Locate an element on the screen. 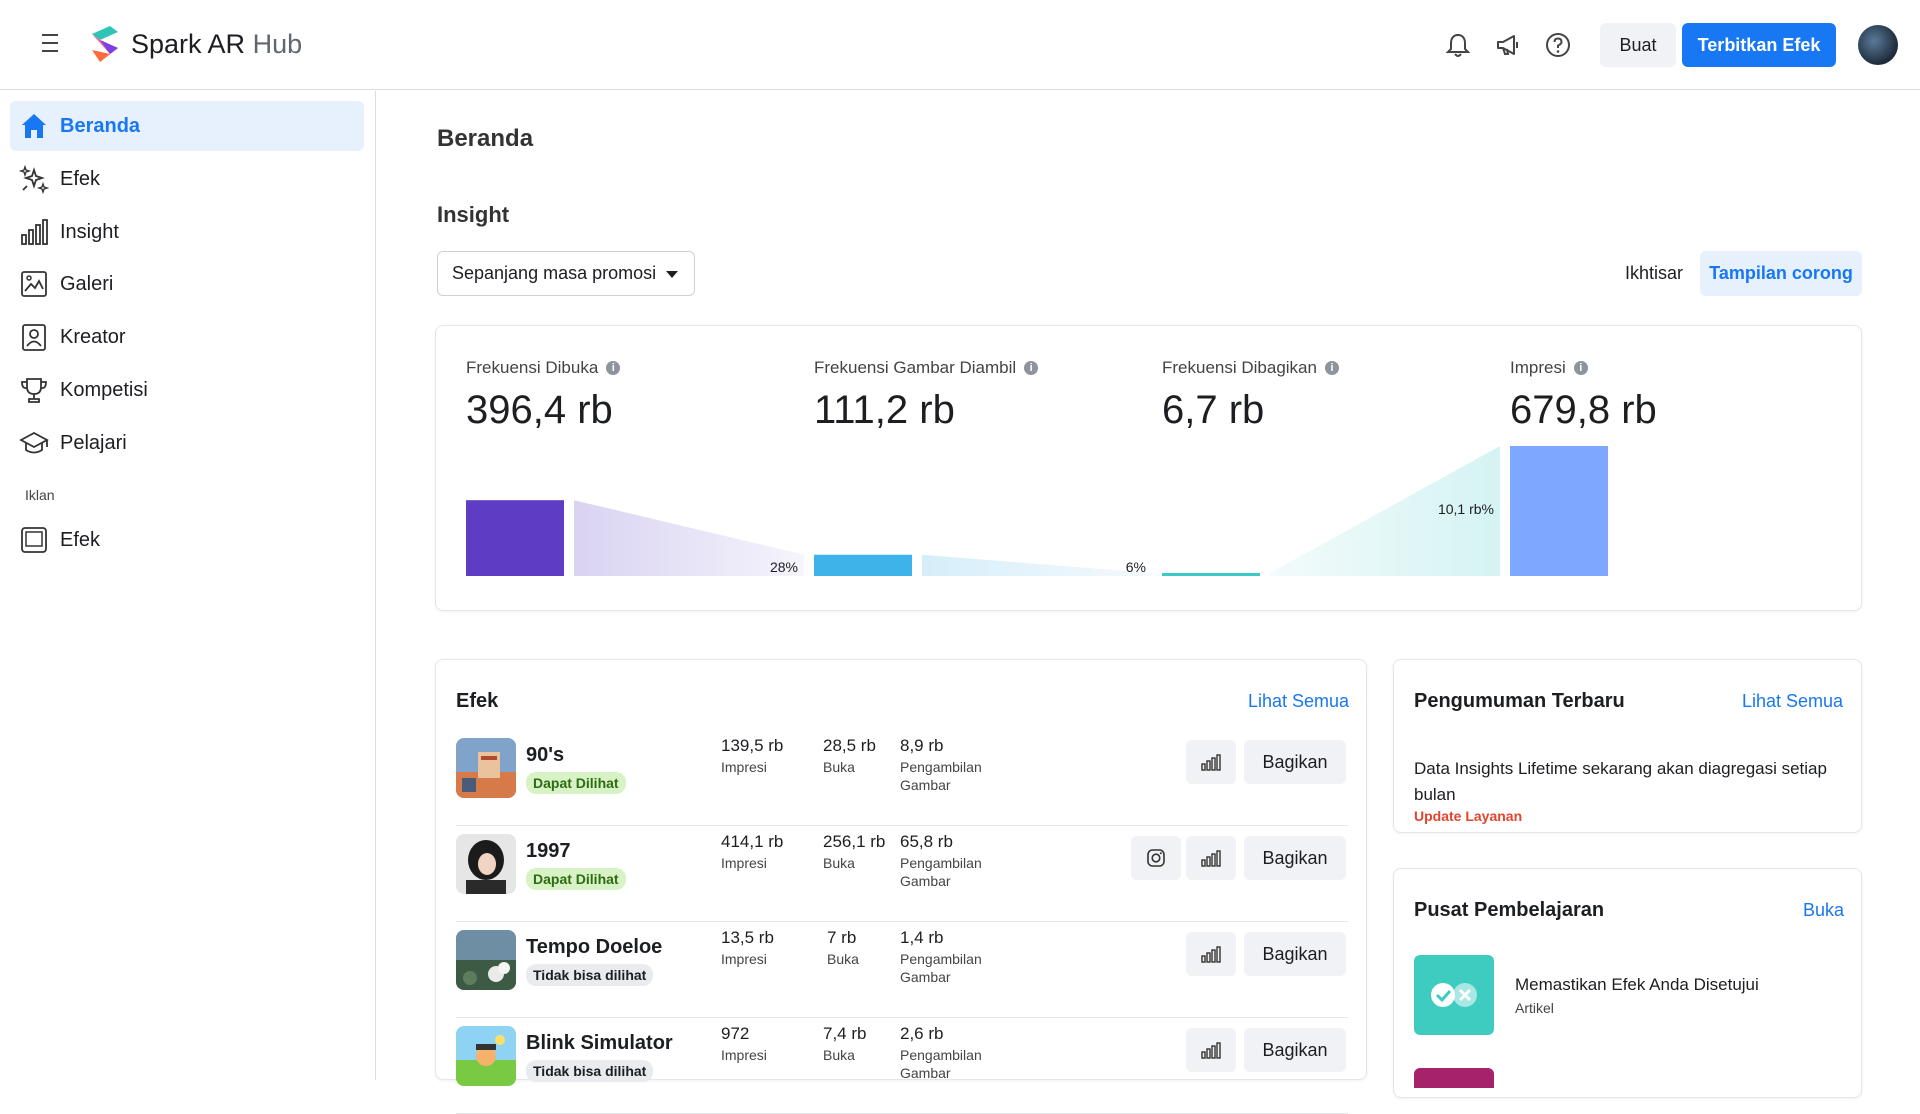 This screenshot has height=1114, width=1920. stat-impressions: 139,5 rb Impresi is located at coordinates (752, 755).